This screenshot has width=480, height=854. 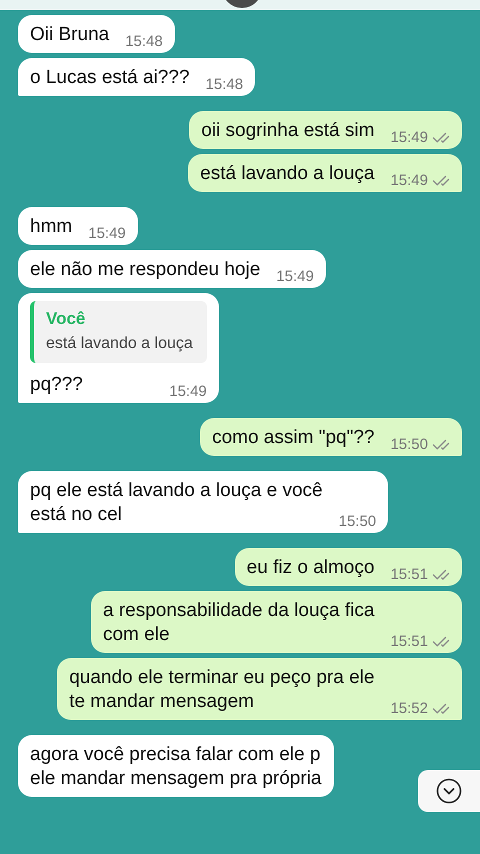 I want to click on message-text: oii sogrinha está sim, so click(x=287, y=131).